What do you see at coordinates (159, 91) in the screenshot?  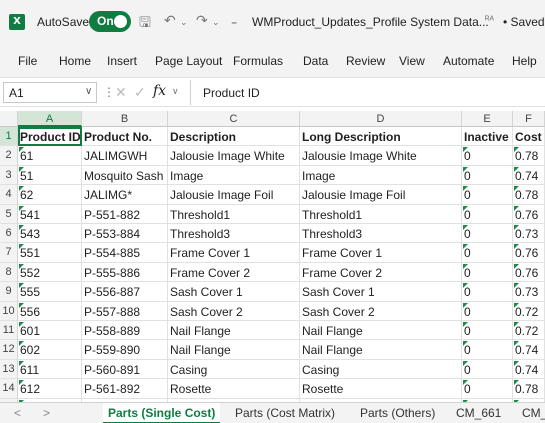 I see `insert-function-icon: fx` at bounding box center [159, 91].